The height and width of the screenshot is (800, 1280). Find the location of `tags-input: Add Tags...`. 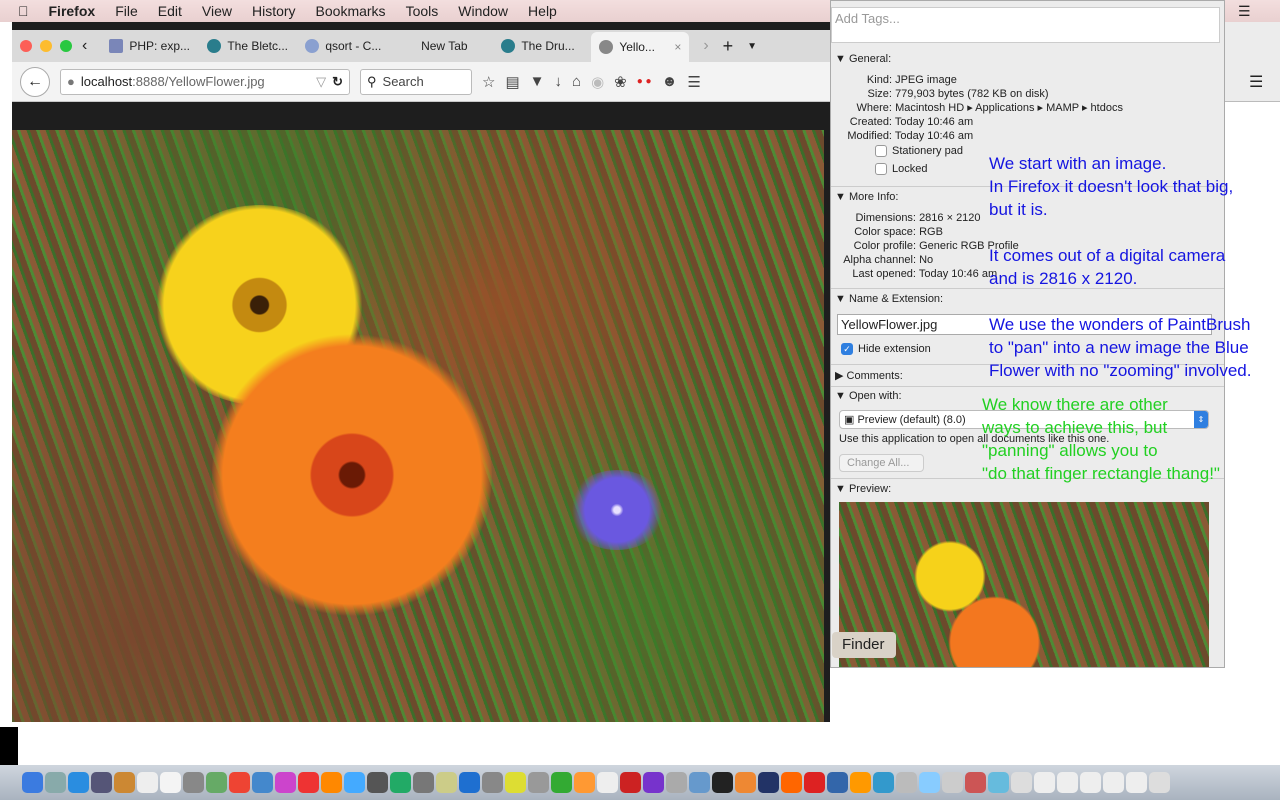

tags-input: Add Tags... is located at coordinates (1025, 25).